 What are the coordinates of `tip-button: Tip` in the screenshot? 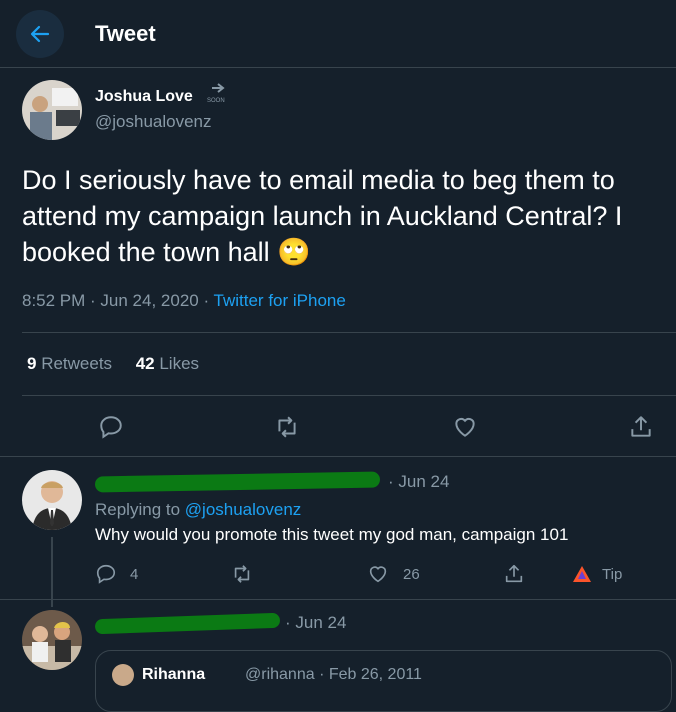 It's located at (597, 574).